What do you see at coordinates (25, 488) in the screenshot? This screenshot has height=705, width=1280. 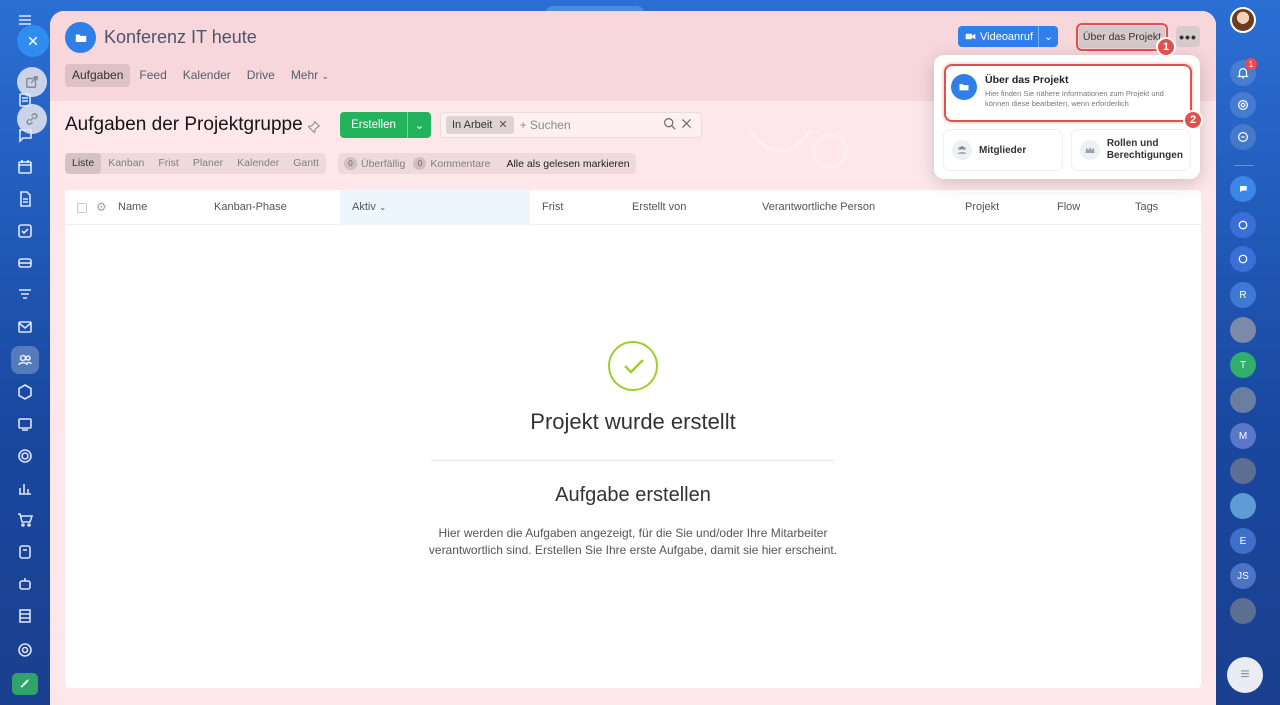 I see `analytics-icon` at bounding box center [25, 488].